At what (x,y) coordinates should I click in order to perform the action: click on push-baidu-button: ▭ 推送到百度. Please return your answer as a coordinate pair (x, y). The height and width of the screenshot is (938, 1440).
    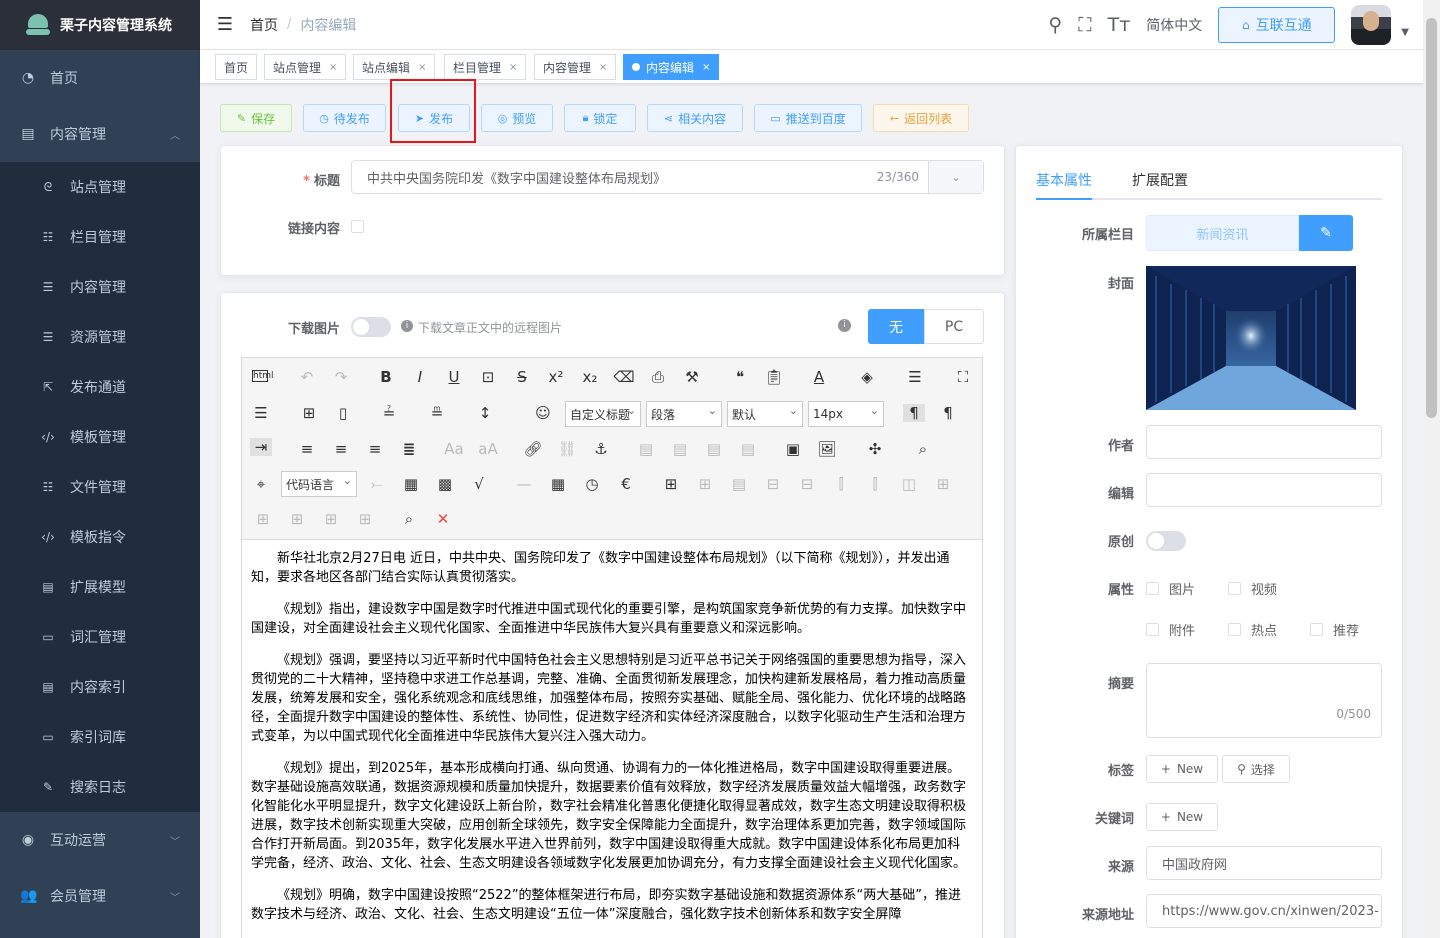
    Looking at the image, I should click on (808, 118).